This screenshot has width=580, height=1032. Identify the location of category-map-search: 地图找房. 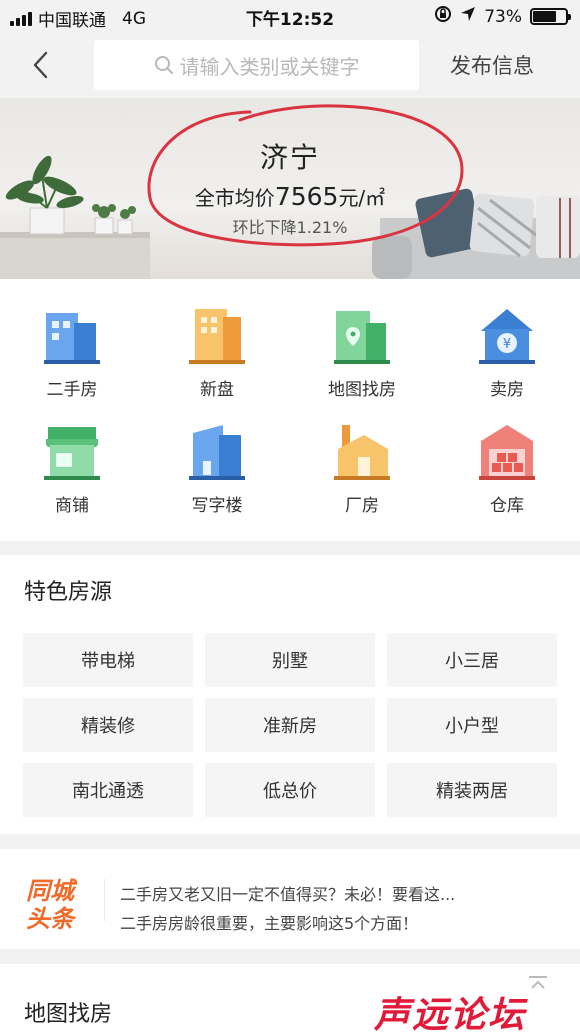
(362, 353).